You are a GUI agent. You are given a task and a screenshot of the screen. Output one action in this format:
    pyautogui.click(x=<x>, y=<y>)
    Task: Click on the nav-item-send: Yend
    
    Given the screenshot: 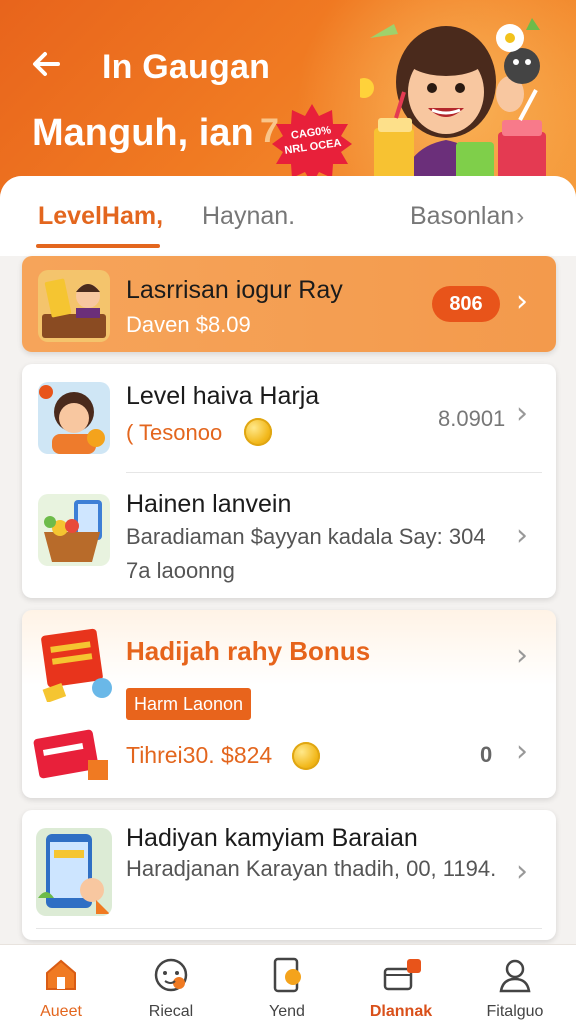 What is the action you would take?
    pyautogui.click(x=287, y=988)
    